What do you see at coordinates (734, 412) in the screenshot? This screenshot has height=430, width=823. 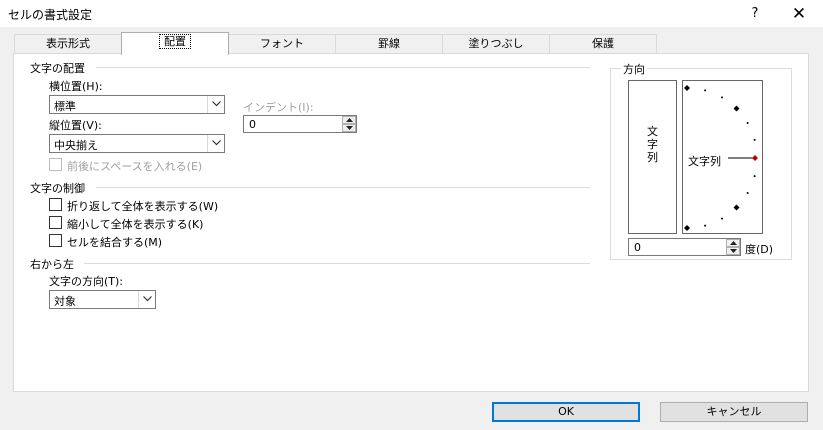 I see `cancel-button: キャンセル` at bounding box center [734, 412].